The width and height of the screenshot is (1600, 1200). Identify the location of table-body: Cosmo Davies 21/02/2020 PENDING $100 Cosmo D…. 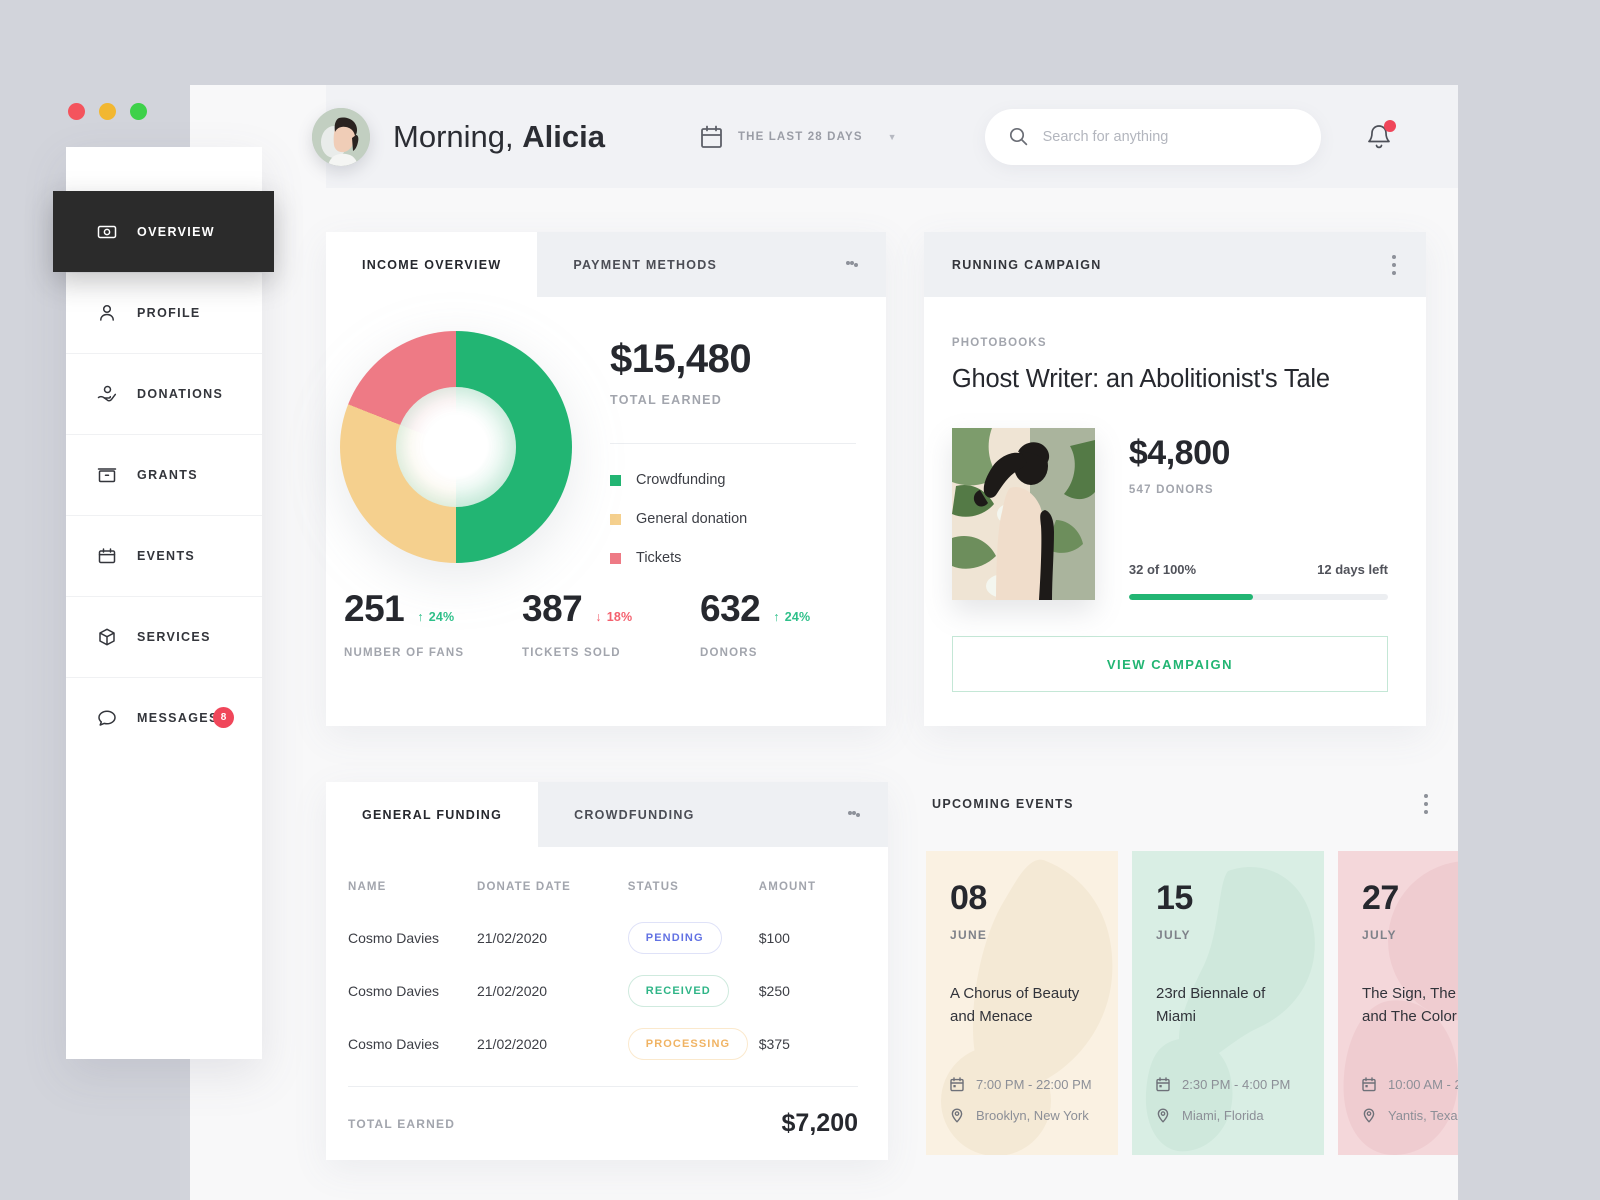
(603, 990).